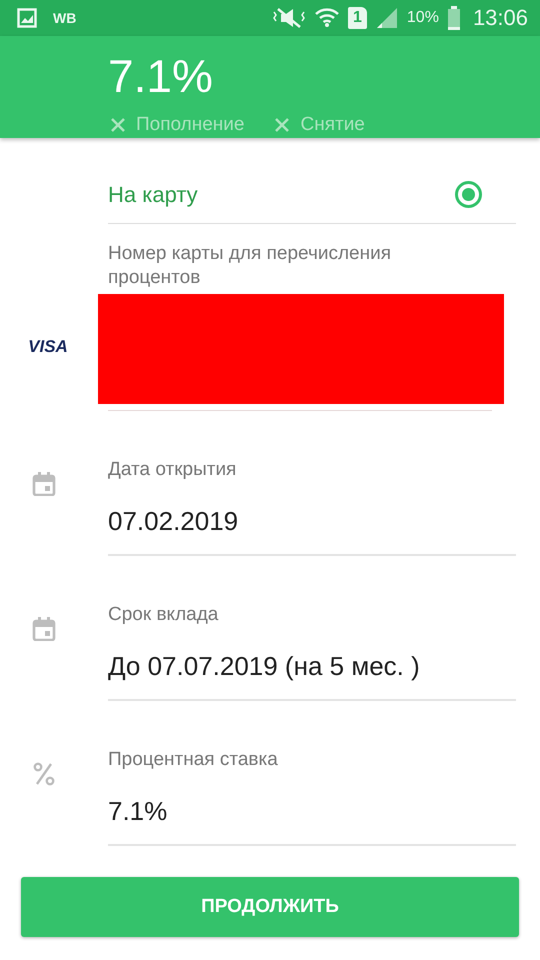 This screenshot has height=960, width=540. I want to click on field-label: Срок вклада, so click(164, 615).